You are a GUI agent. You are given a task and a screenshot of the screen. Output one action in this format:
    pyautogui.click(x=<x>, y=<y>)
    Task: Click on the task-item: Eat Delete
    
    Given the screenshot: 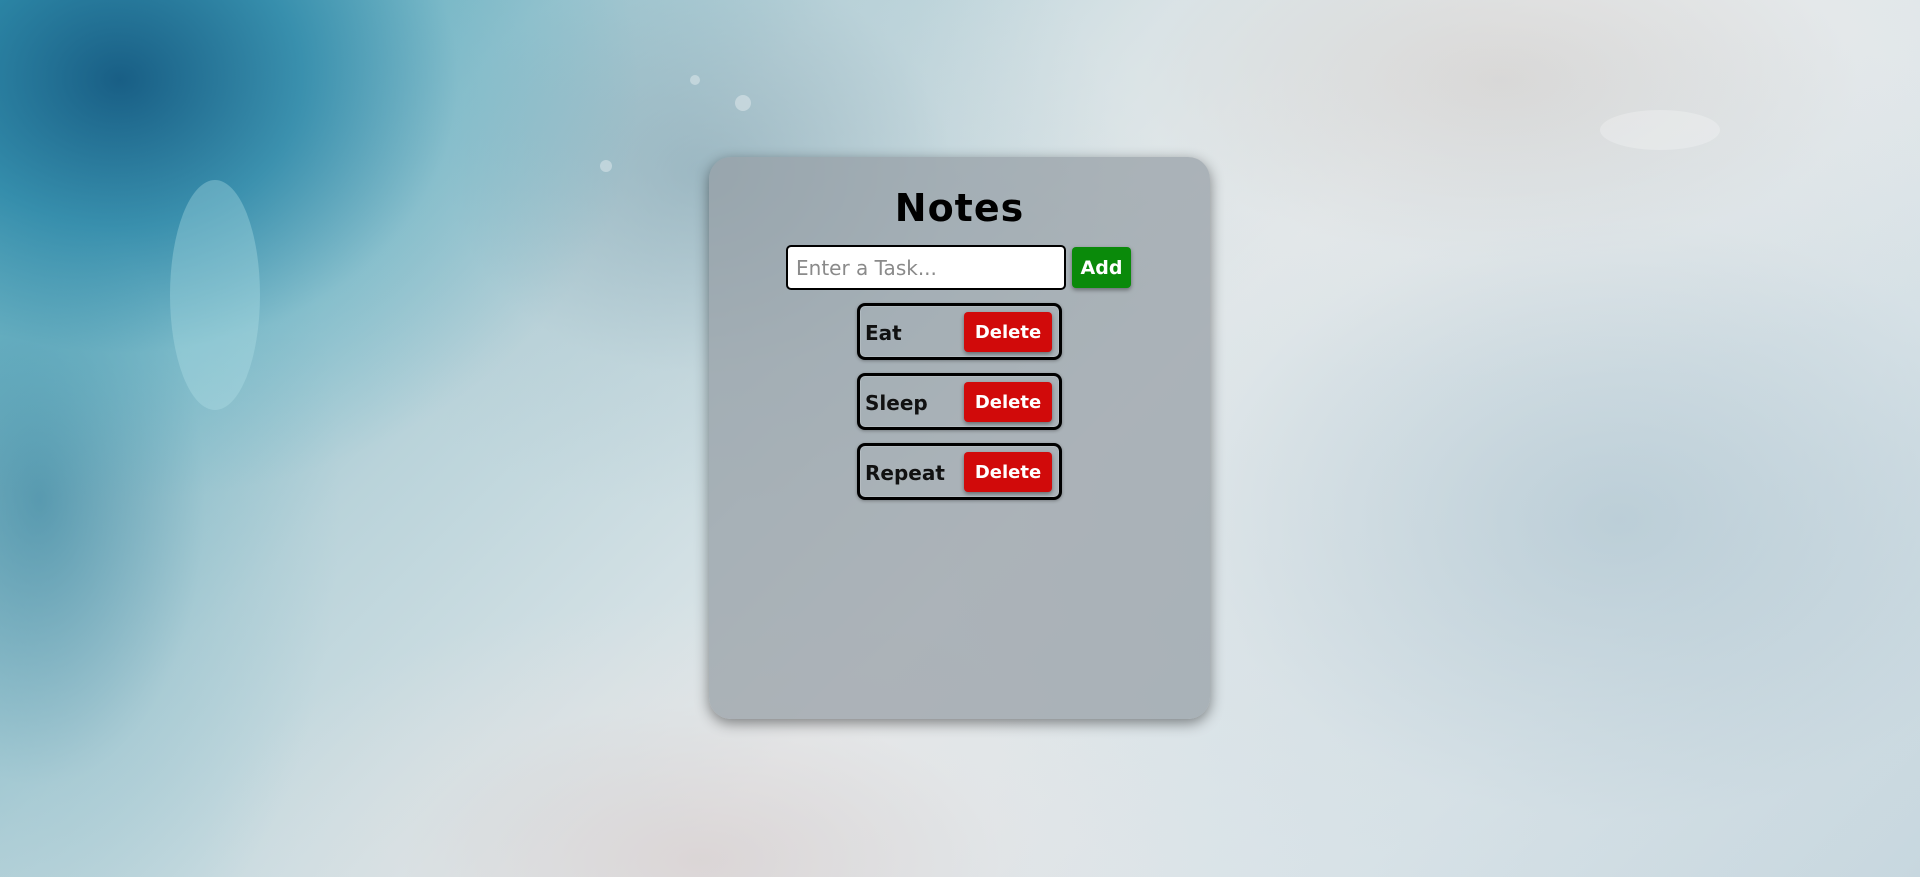 What is the action you would take?
    pyautogui.click(x=959, y=331)
    